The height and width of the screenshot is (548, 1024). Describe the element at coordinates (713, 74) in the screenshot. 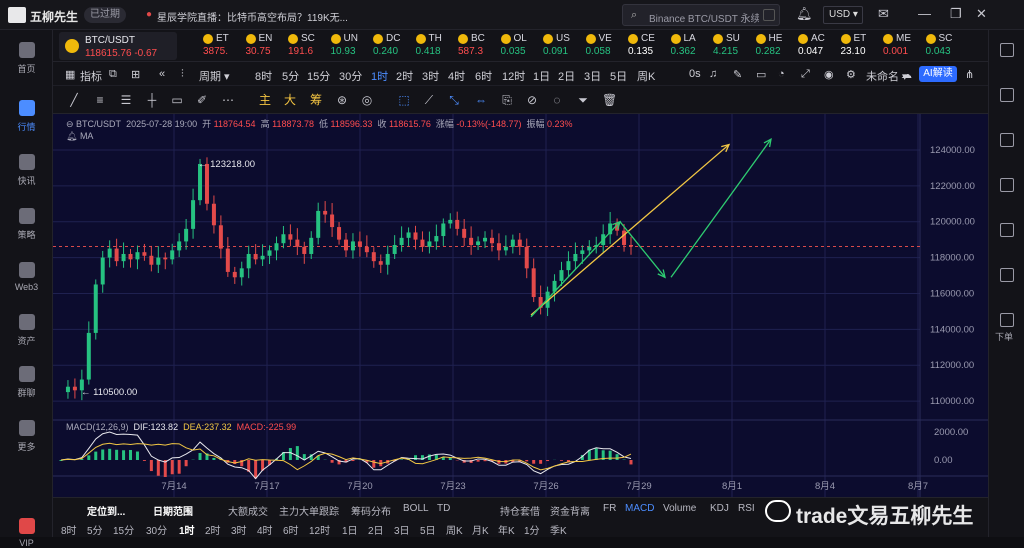

I see `sound-icon: ♫` at that location.